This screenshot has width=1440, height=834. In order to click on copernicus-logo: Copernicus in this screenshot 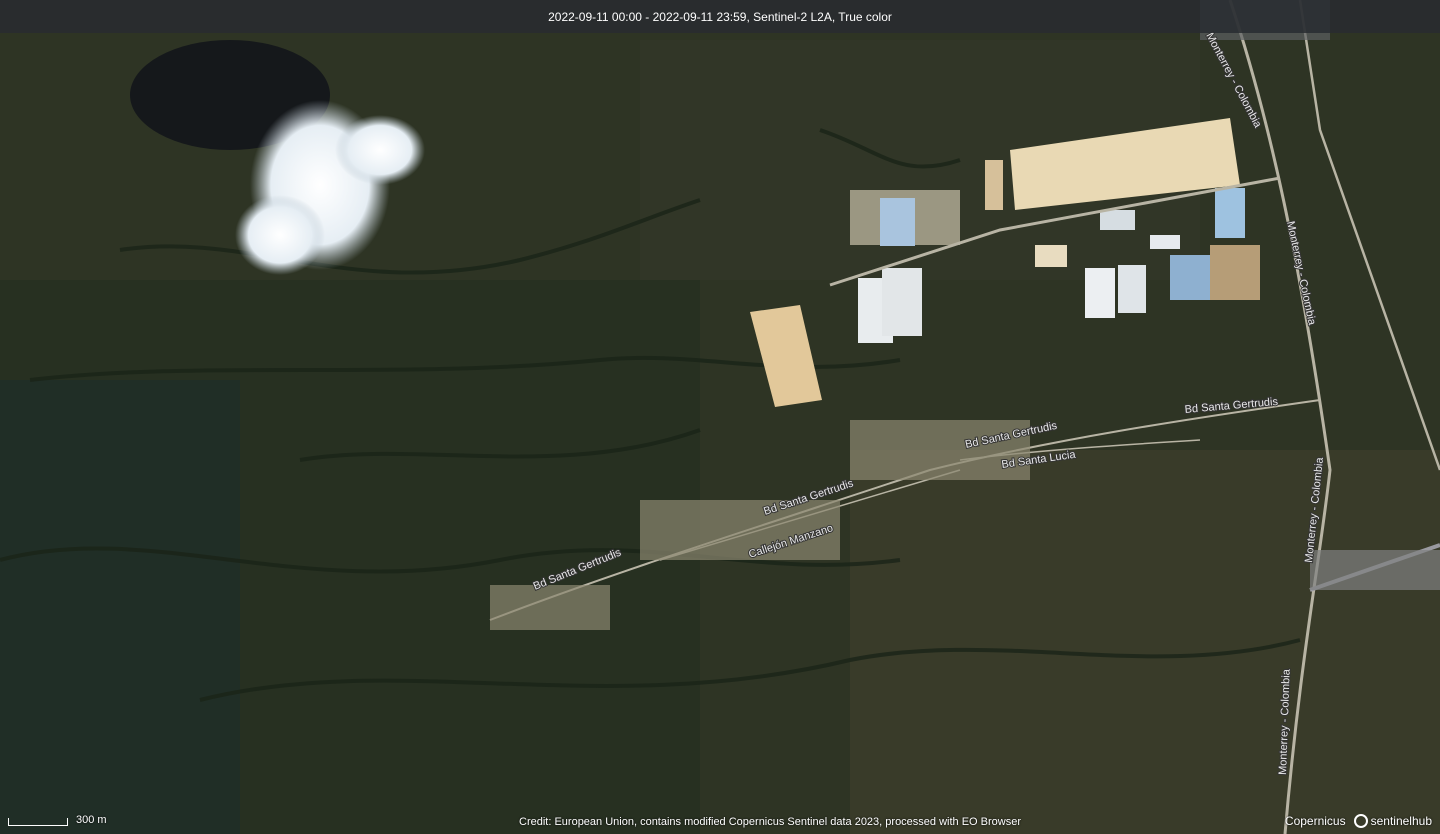, I will do `click(1315, 821)`.